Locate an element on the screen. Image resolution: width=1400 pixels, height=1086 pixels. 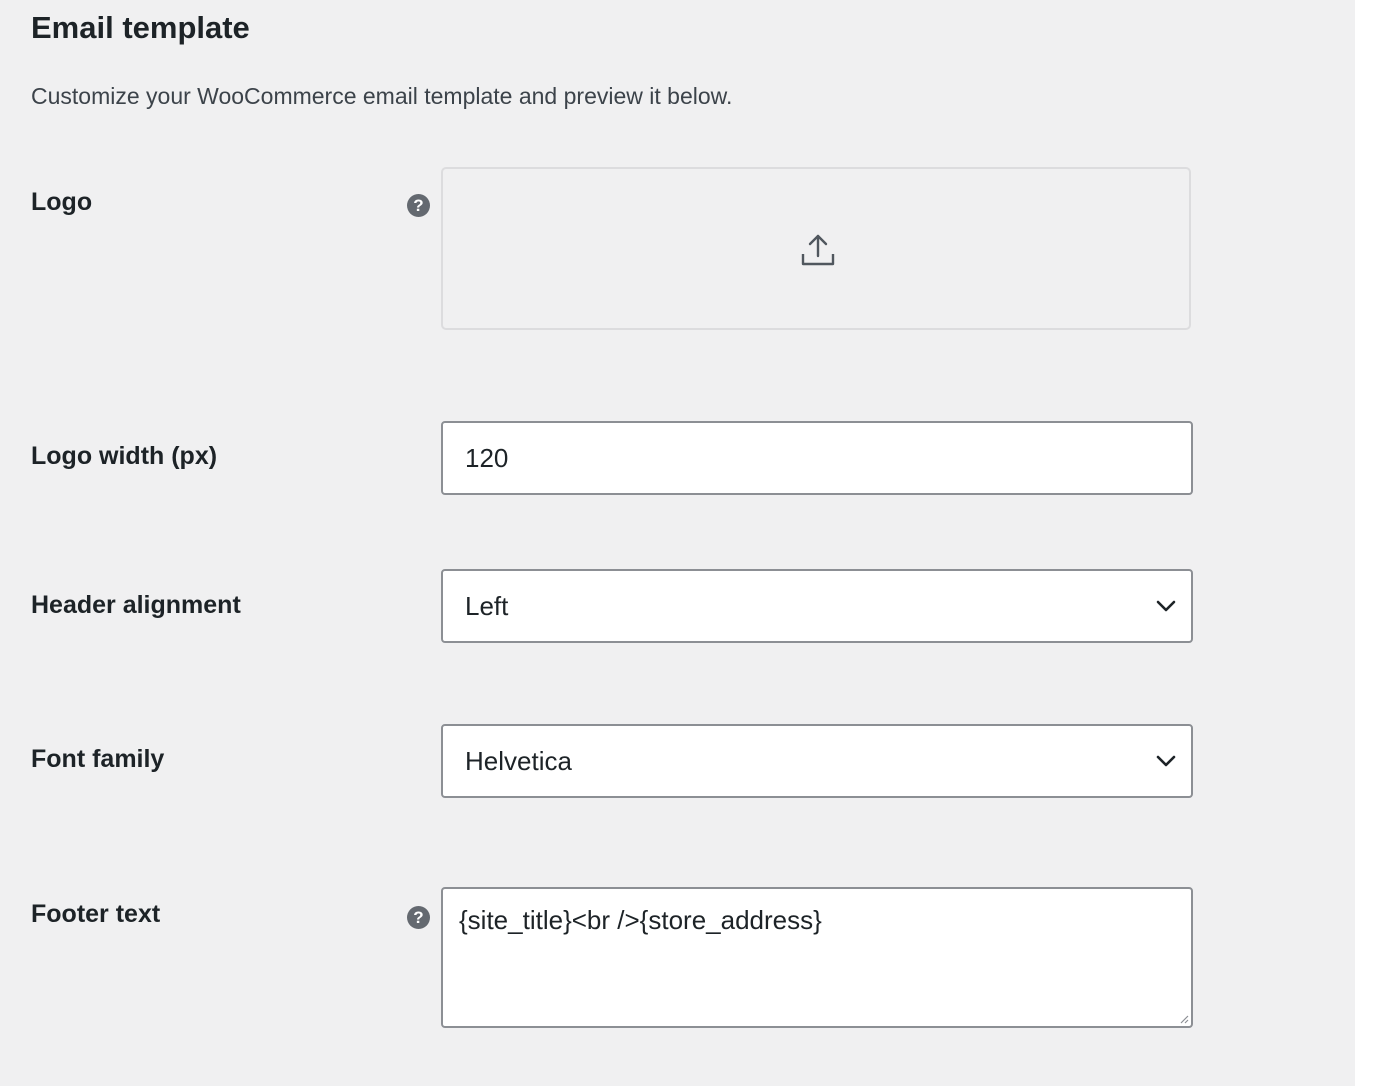
footer-text-label: Footer text is located at coordinates (96, 914).